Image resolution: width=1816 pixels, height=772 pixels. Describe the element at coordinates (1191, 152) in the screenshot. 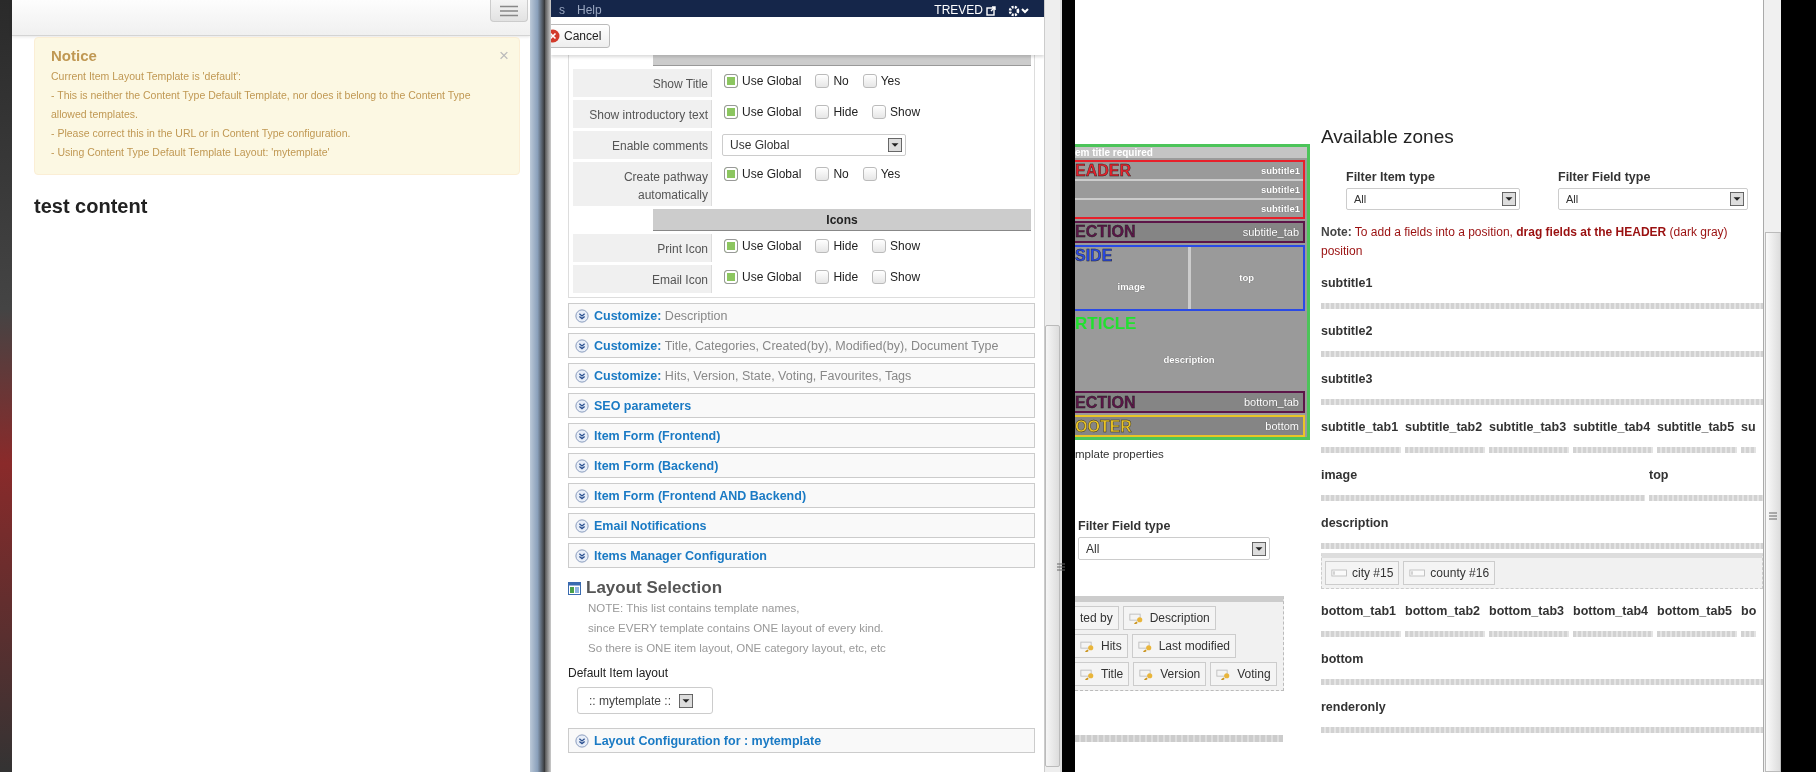

I see `preview-title: em title required` at that location.